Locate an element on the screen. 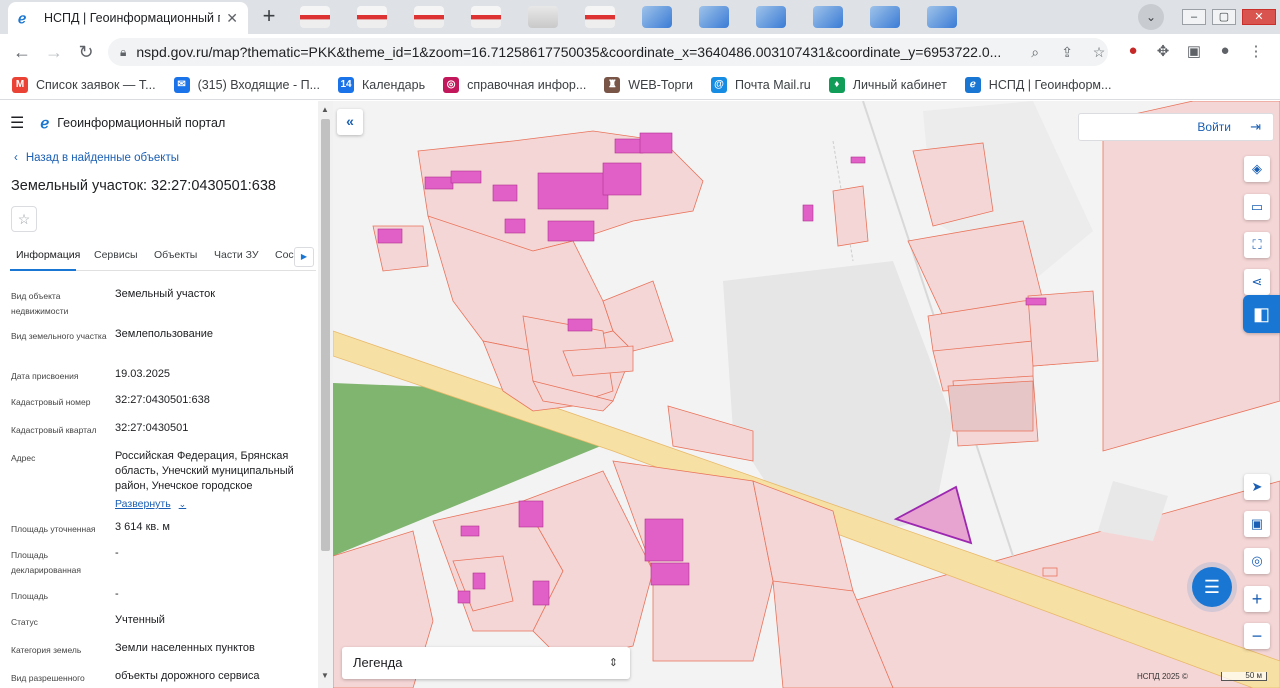 The height and width of the screenshot is (688, 1280). gps-icon: ◎ is located at coordinates (1257, 561).